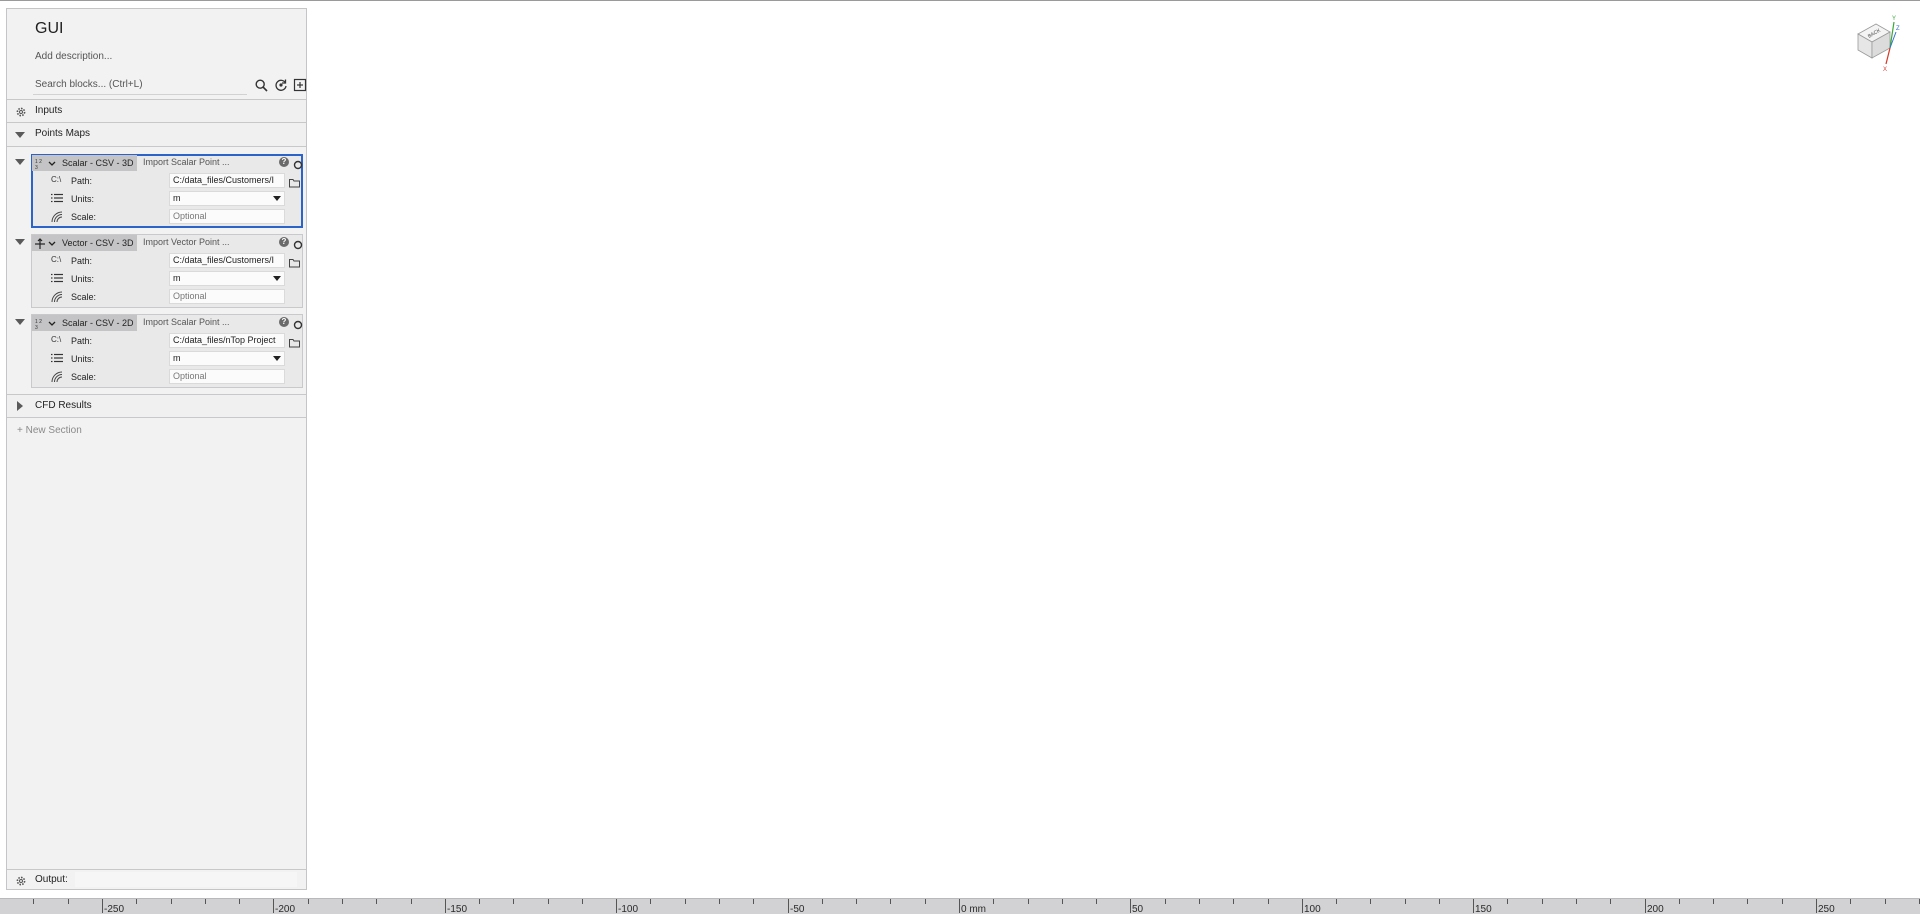 The image size is (1920, 914). I want to click on search-icon, so click(261, 85).